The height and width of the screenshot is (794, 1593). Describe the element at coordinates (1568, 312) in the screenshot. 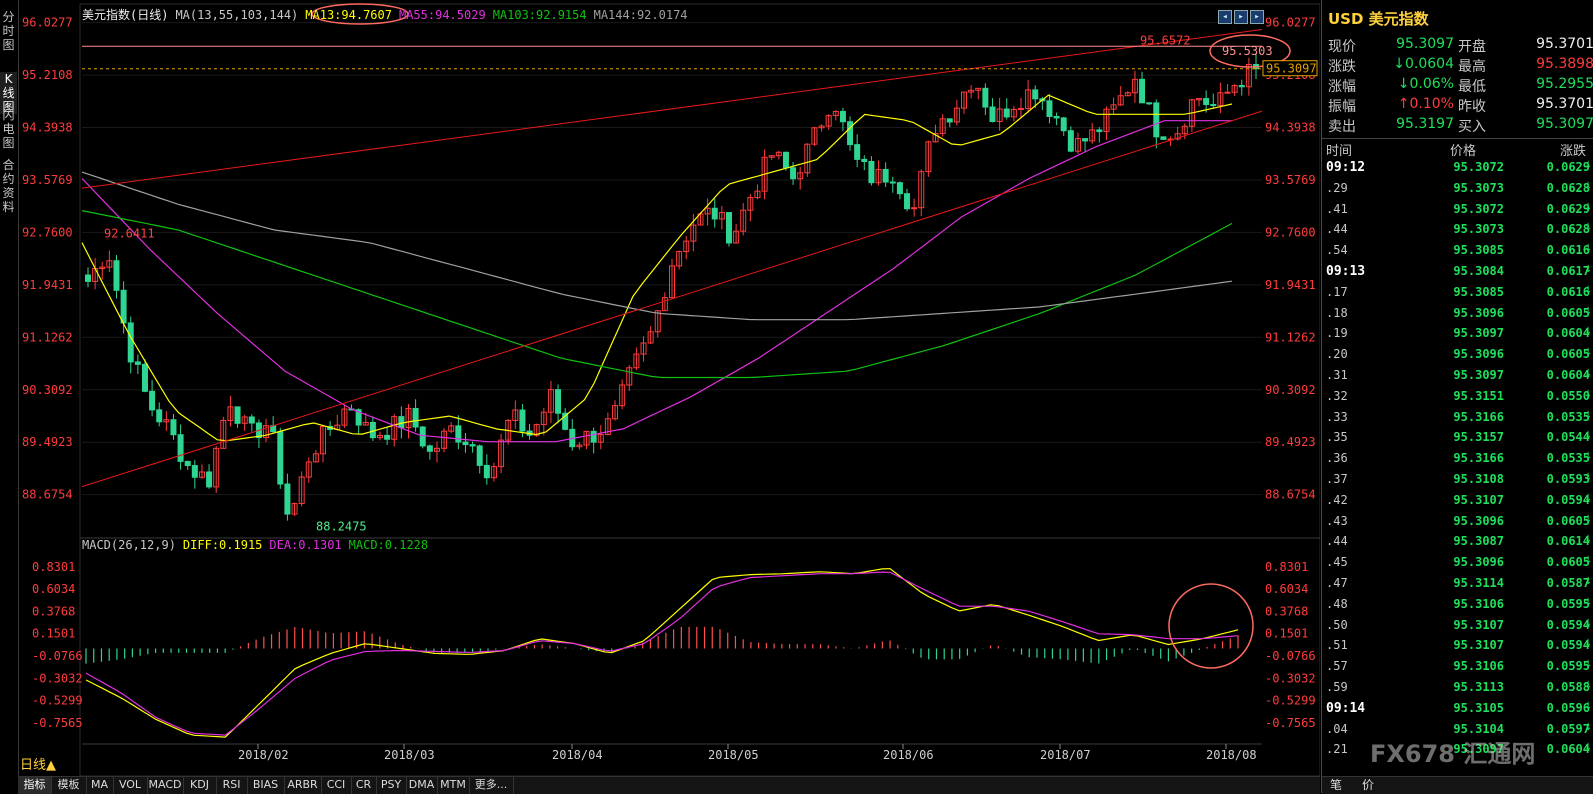

I see `tick-change: 0.0605` at that location.